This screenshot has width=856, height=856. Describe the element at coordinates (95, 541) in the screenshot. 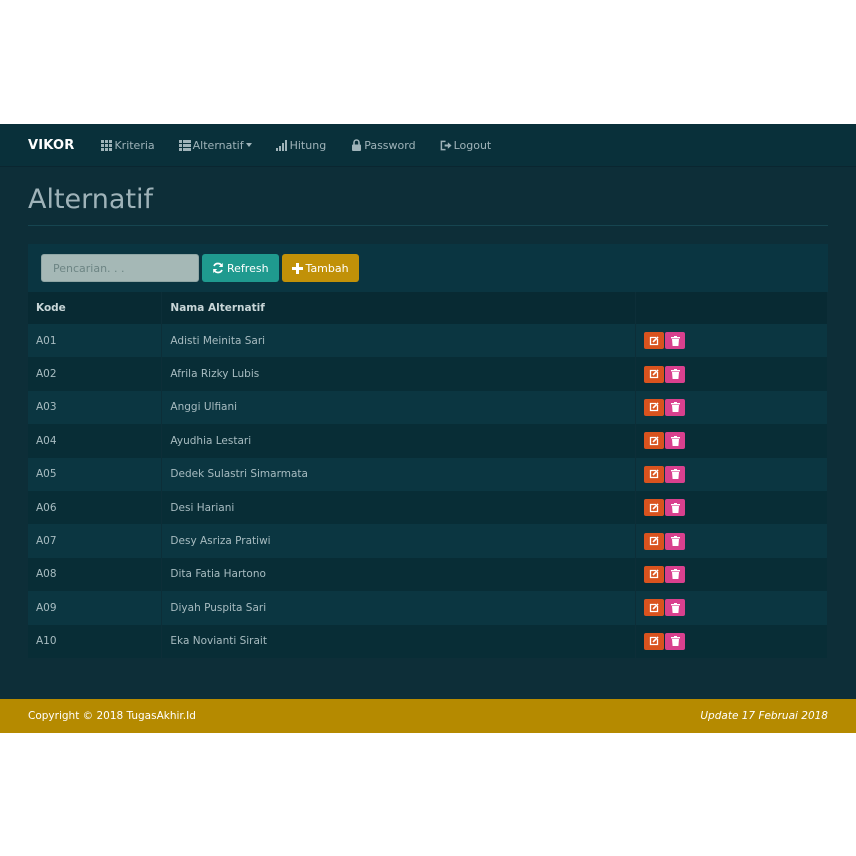

I see `cell-kode: A07` at that location.